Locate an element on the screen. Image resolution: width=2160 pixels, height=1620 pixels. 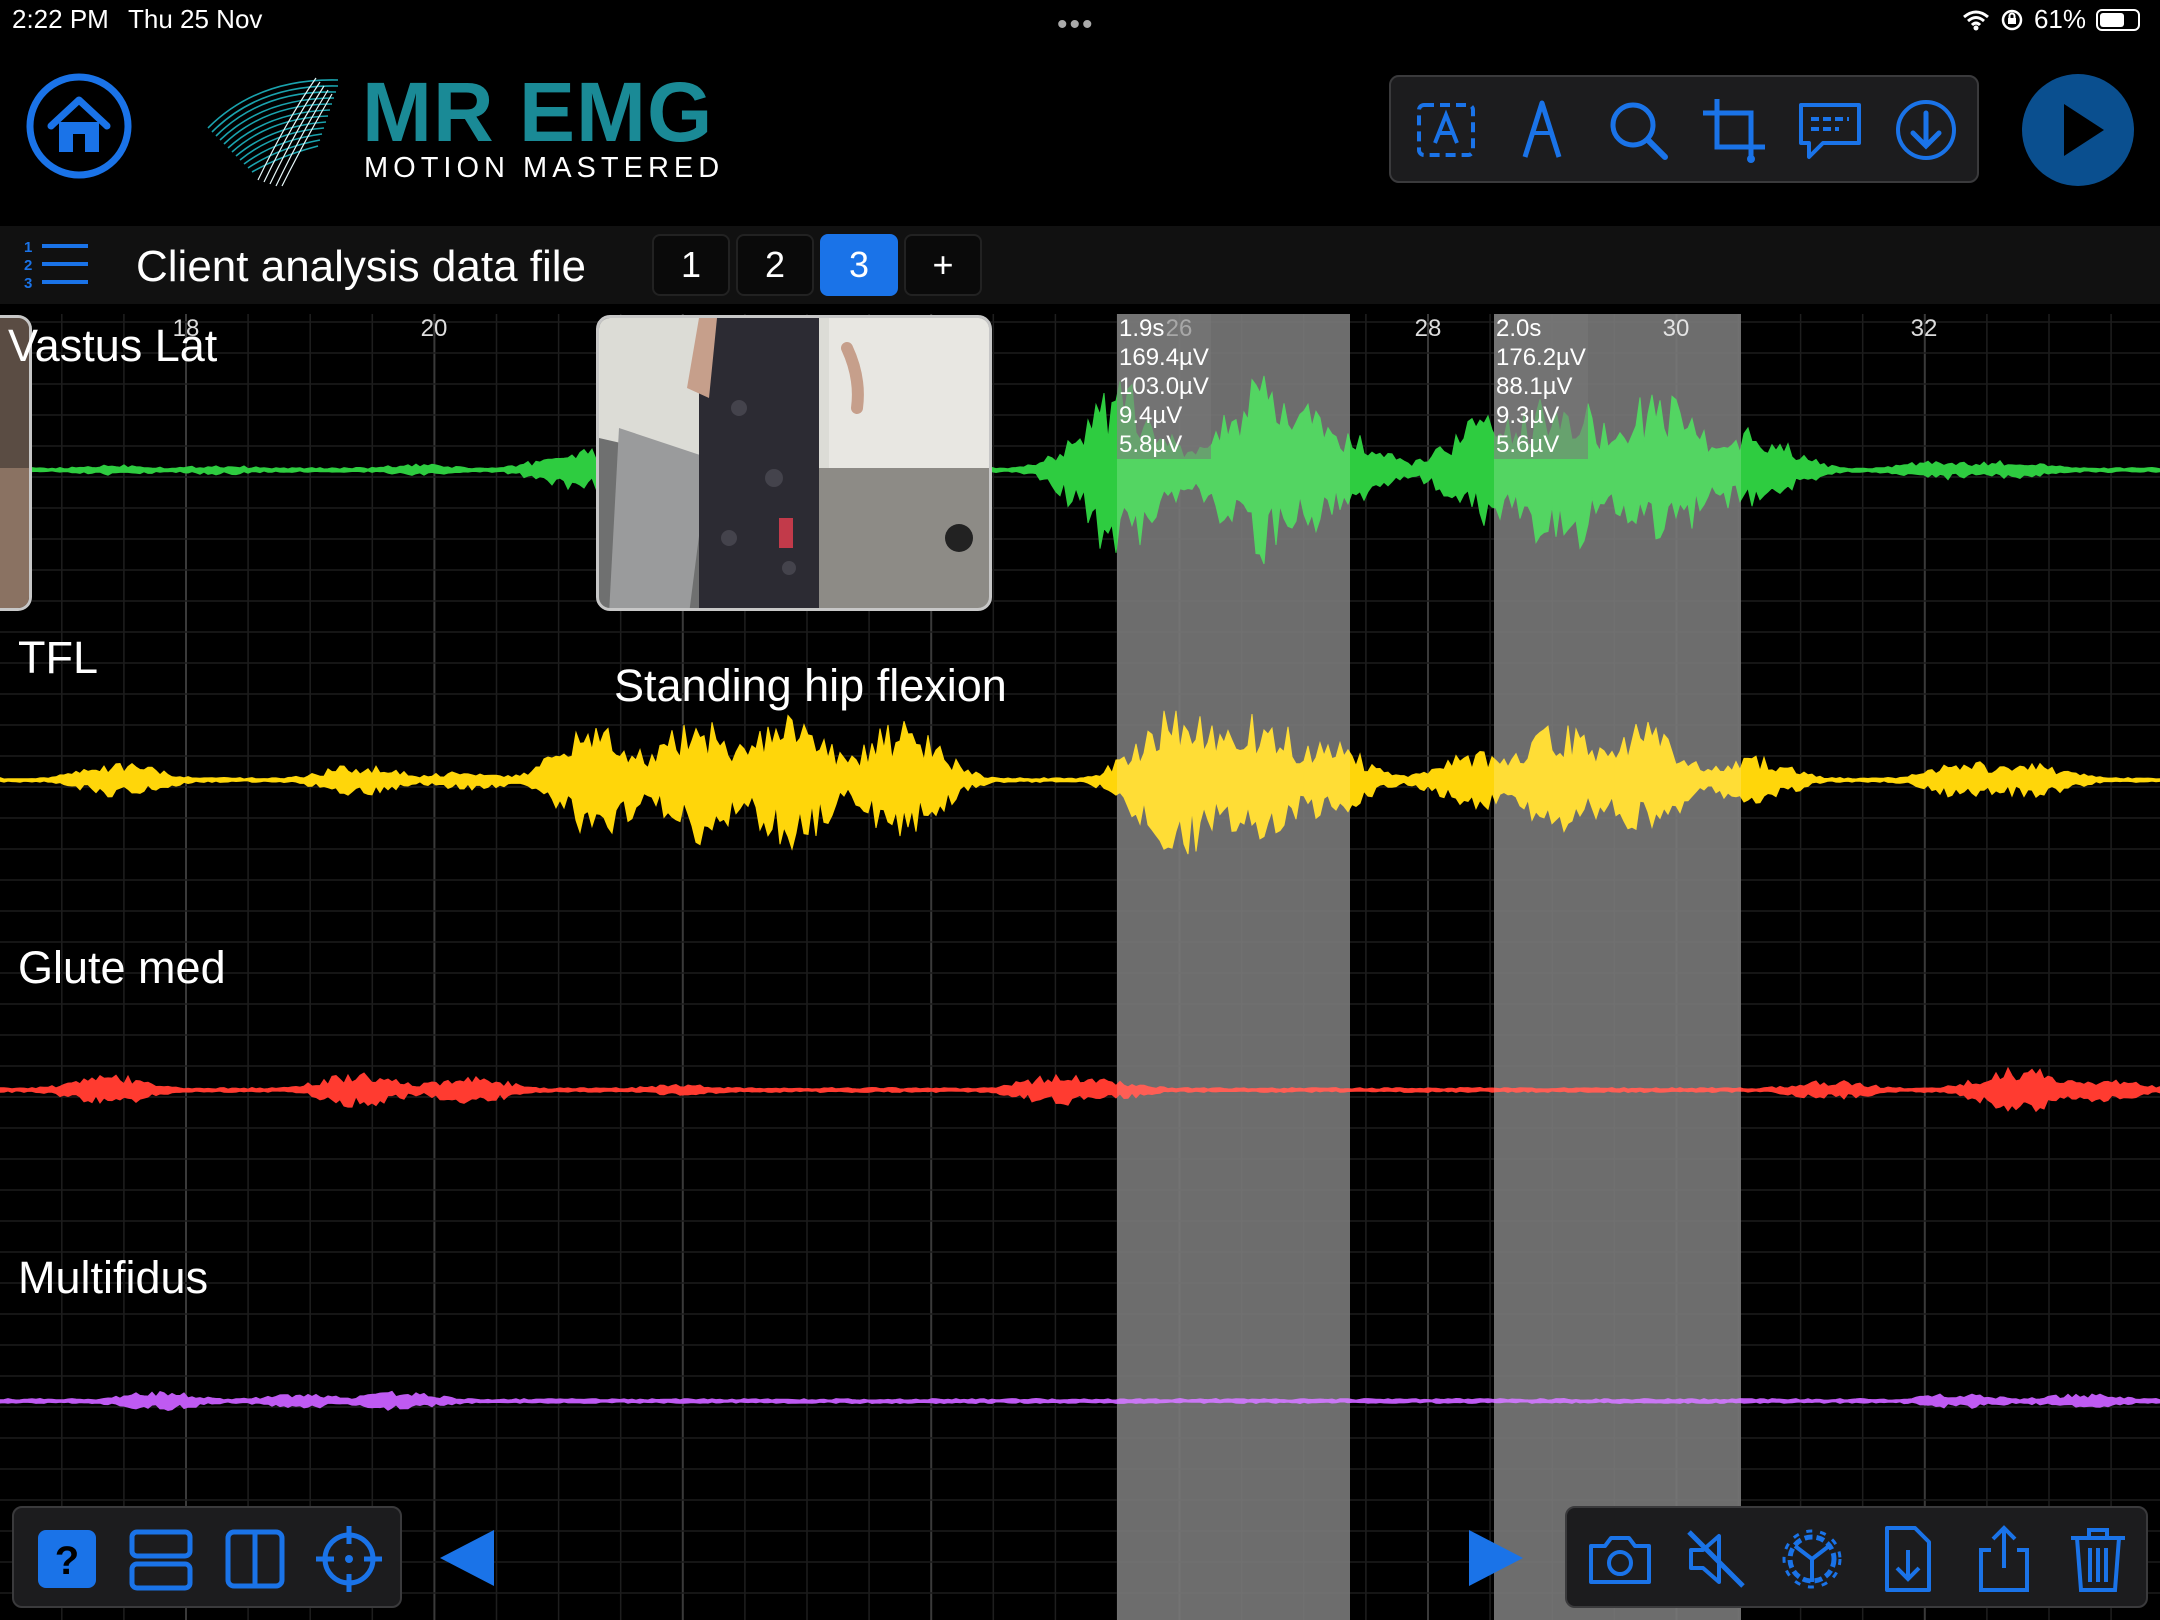
channel-label-multifidus: Multifidus is located at coordinates (113, 1277).